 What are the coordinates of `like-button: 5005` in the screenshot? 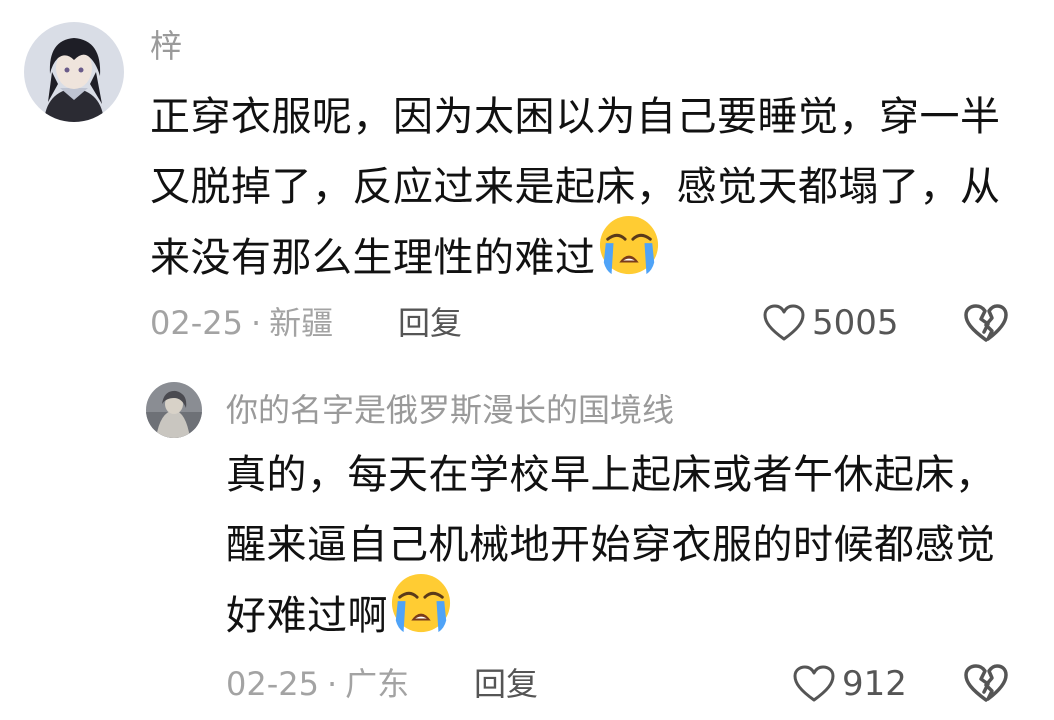 It's located at (830, 323).